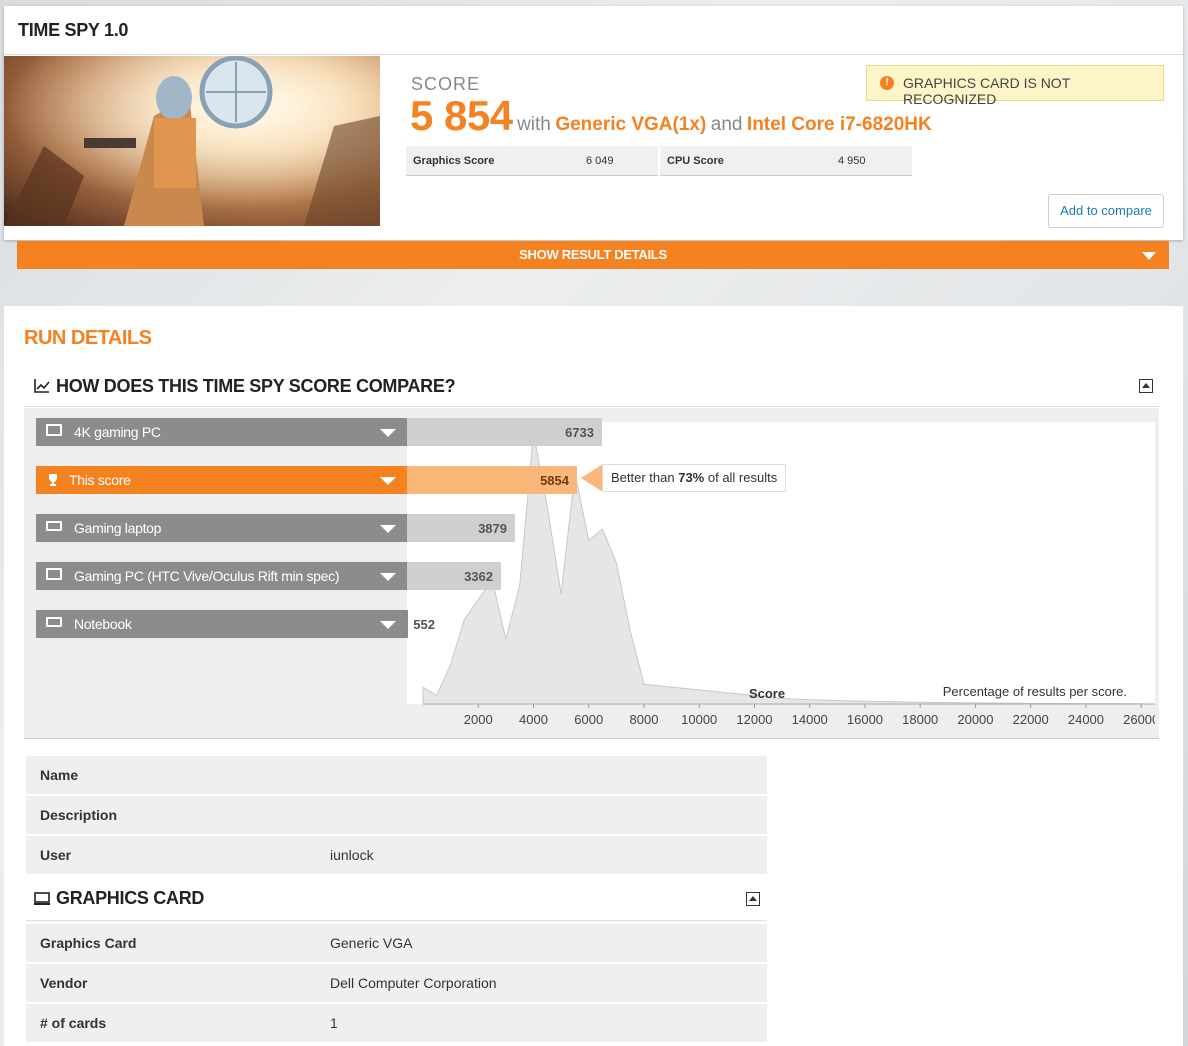 This screenshot has width=1188, height=1046. I want to click on x-tick-label: 16000, so click(865, 719).